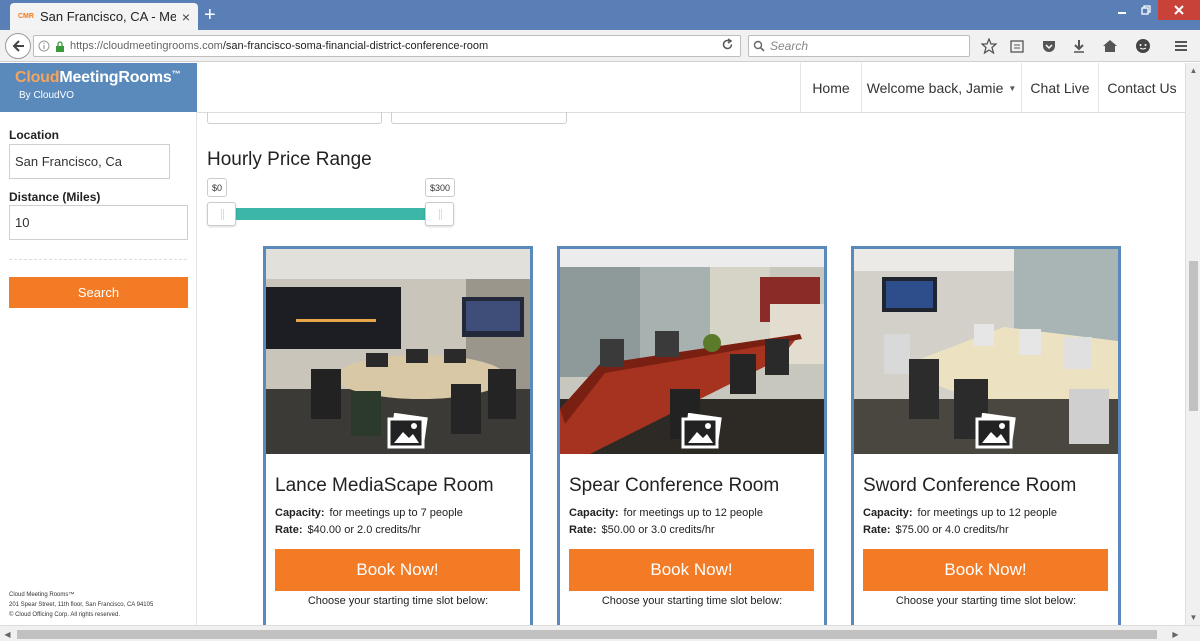 The width and height of the screenshot is (1200, 642). What do you see at coordinates (1193, 617) in the screenshot?
I see `scroll-down-icon: ▼` at bounding box center [1193, 617].